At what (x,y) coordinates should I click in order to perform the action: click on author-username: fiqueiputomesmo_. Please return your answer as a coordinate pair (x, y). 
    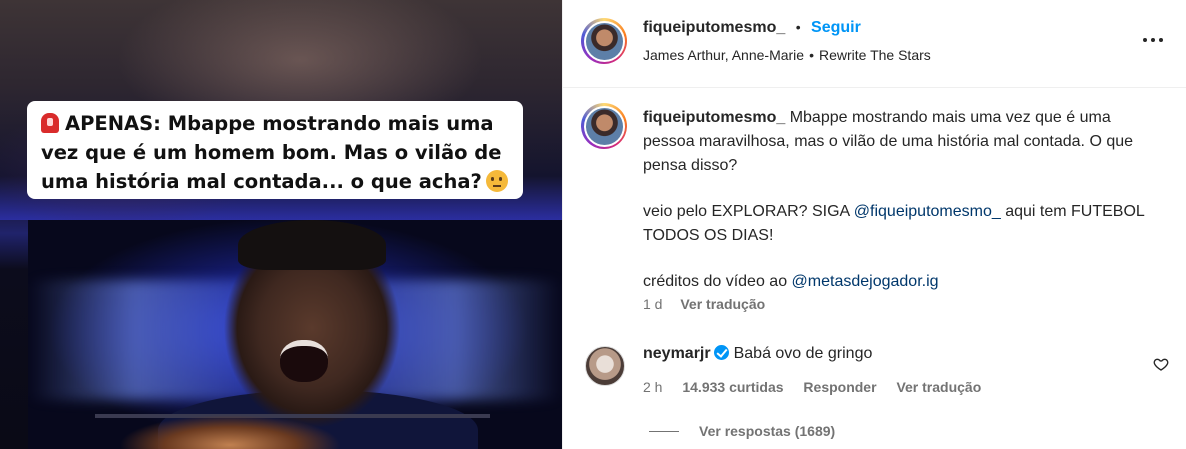
    Looking at the image, I should click on (714, 27).